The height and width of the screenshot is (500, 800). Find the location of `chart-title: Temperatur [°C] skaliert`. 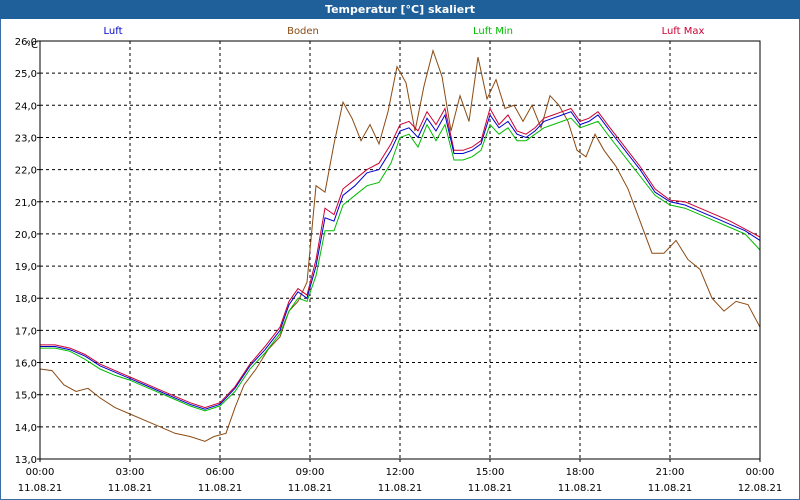

chart-title: Temperatur [°C] skaliert is located at coordinates (400, 9).